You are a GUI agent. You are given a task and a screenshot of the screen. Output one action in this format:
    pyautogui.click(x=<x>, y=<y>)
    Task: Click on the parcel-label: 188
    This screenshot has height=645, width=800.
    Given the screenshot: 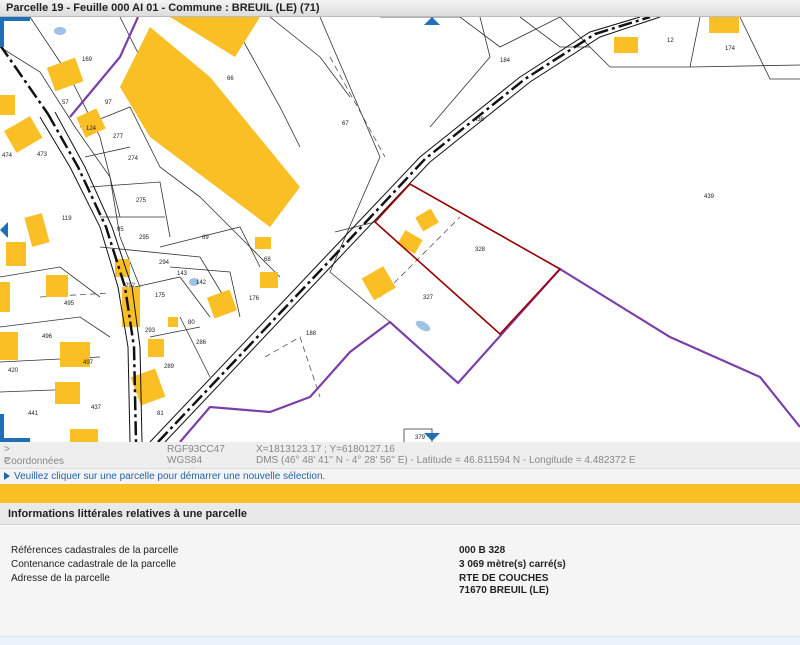 What is the action you would take?
    pyautogui.click(x=311, y=334)
    